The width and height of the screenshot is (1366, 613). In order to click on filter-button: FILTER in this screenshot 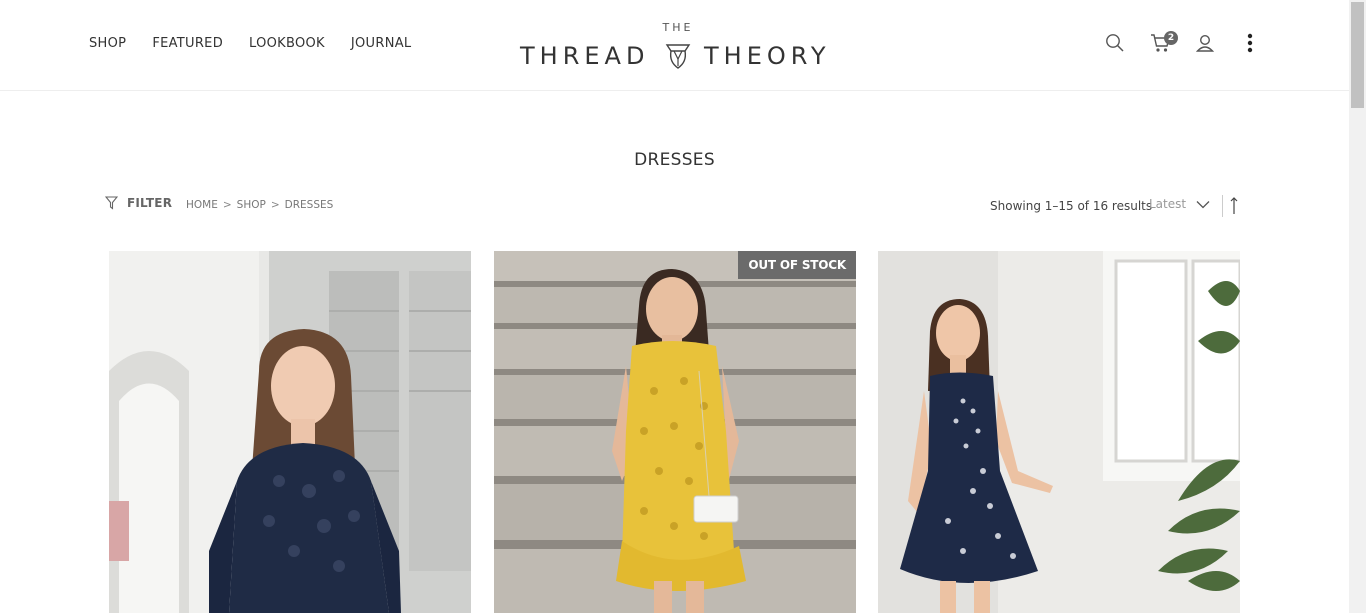, I will do `click(138, 203)`.